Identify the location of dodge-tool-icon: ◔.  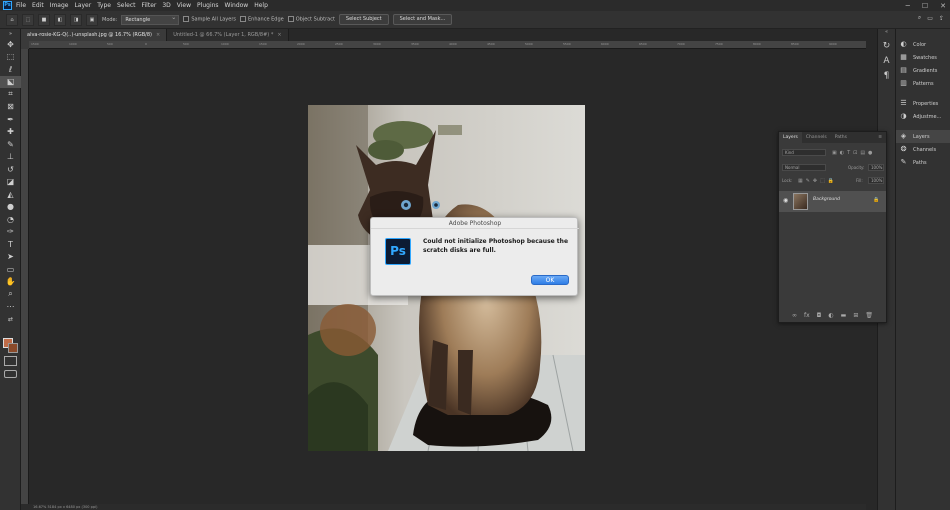
(10, 219).